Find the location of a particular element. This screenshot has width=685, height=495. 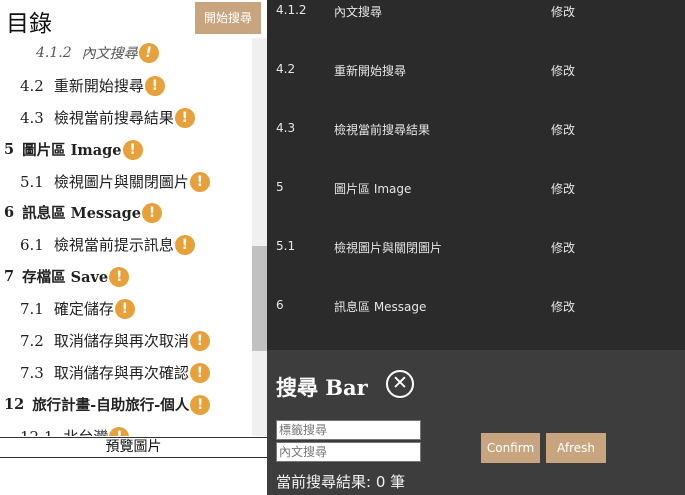

toc-item-number: 4.1.2 is located at coordinates (54, 53).